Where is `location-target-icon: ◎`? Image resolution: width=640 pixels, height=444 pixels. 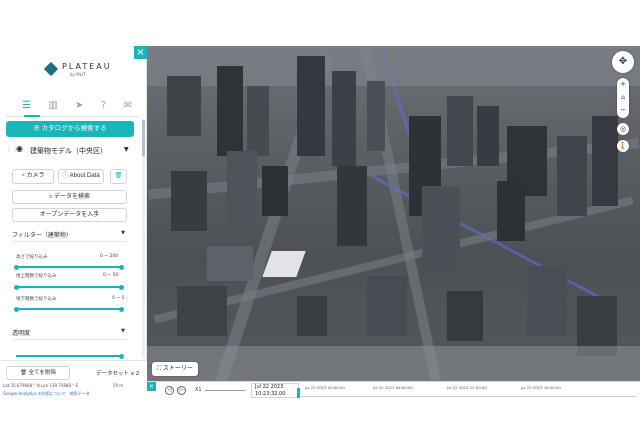
location-target-icon: ◎ is located at coordinates (623, 129).